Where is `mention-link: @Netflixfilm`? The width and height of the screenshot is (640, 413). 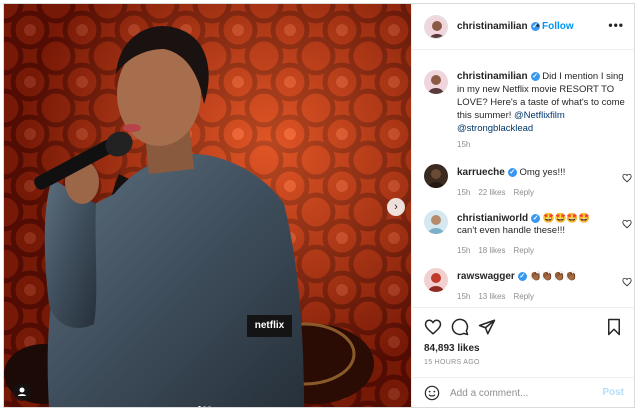
mention-link: @Netflixfilm is located at coordinates (539, 115).